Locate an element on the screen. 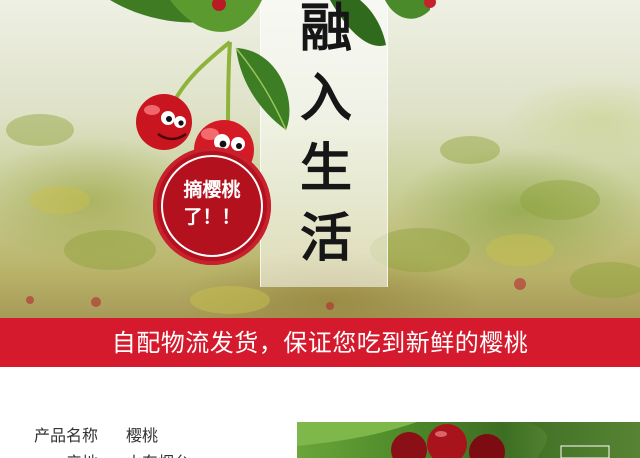  badge-text: 摘樱桃 了！！ is located at coordinates (212, 204).